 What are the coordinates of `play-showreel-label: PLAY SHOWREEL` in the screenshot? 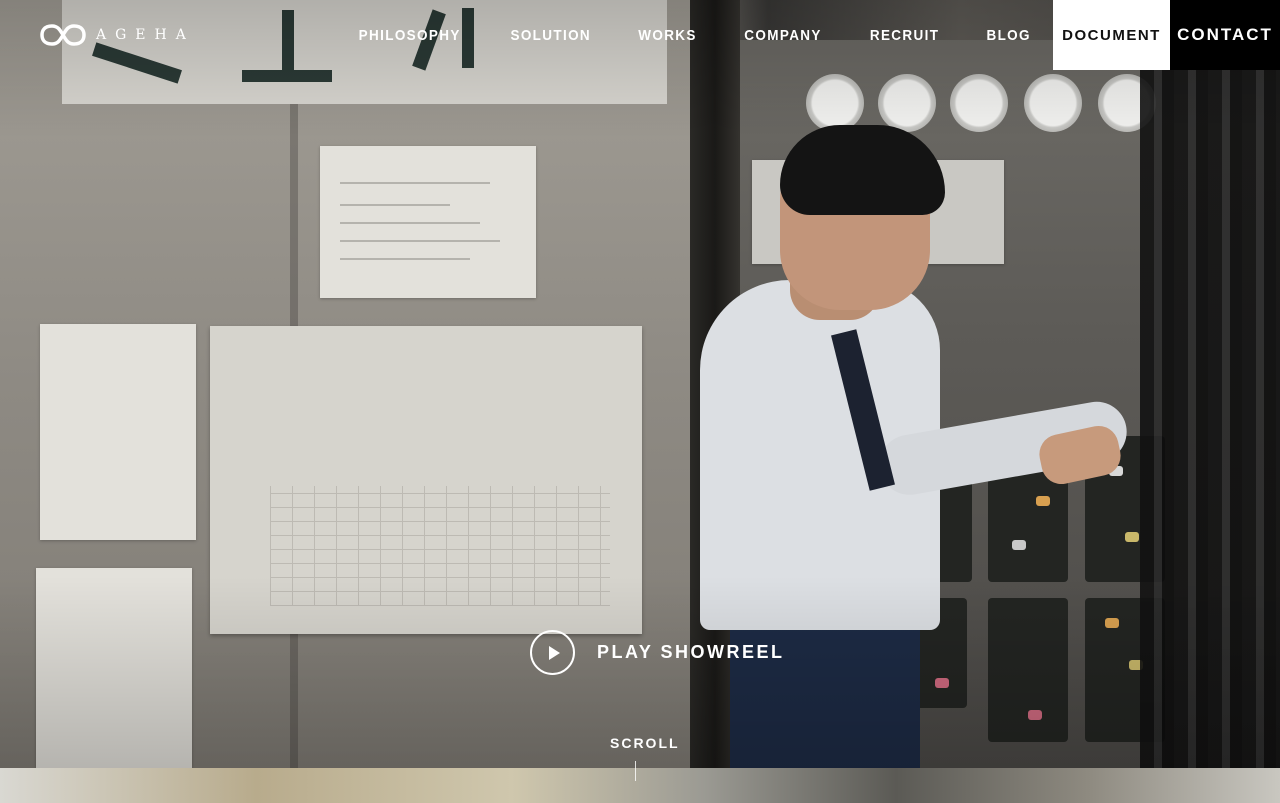 It's located at (691, 652).